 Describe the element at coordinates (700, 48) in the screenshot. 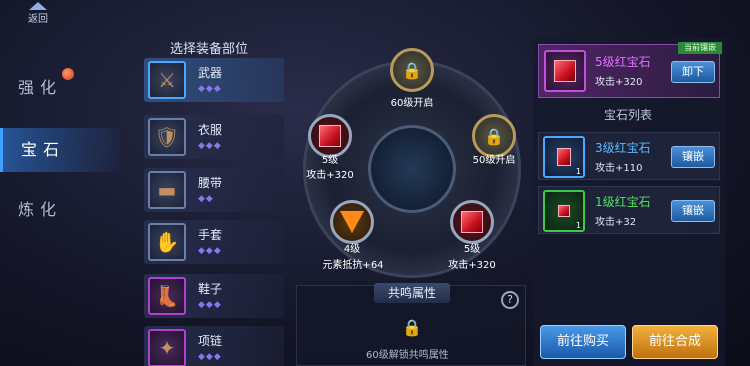

I see `current-inlaid-badge: 当前镶嵌` at that location.